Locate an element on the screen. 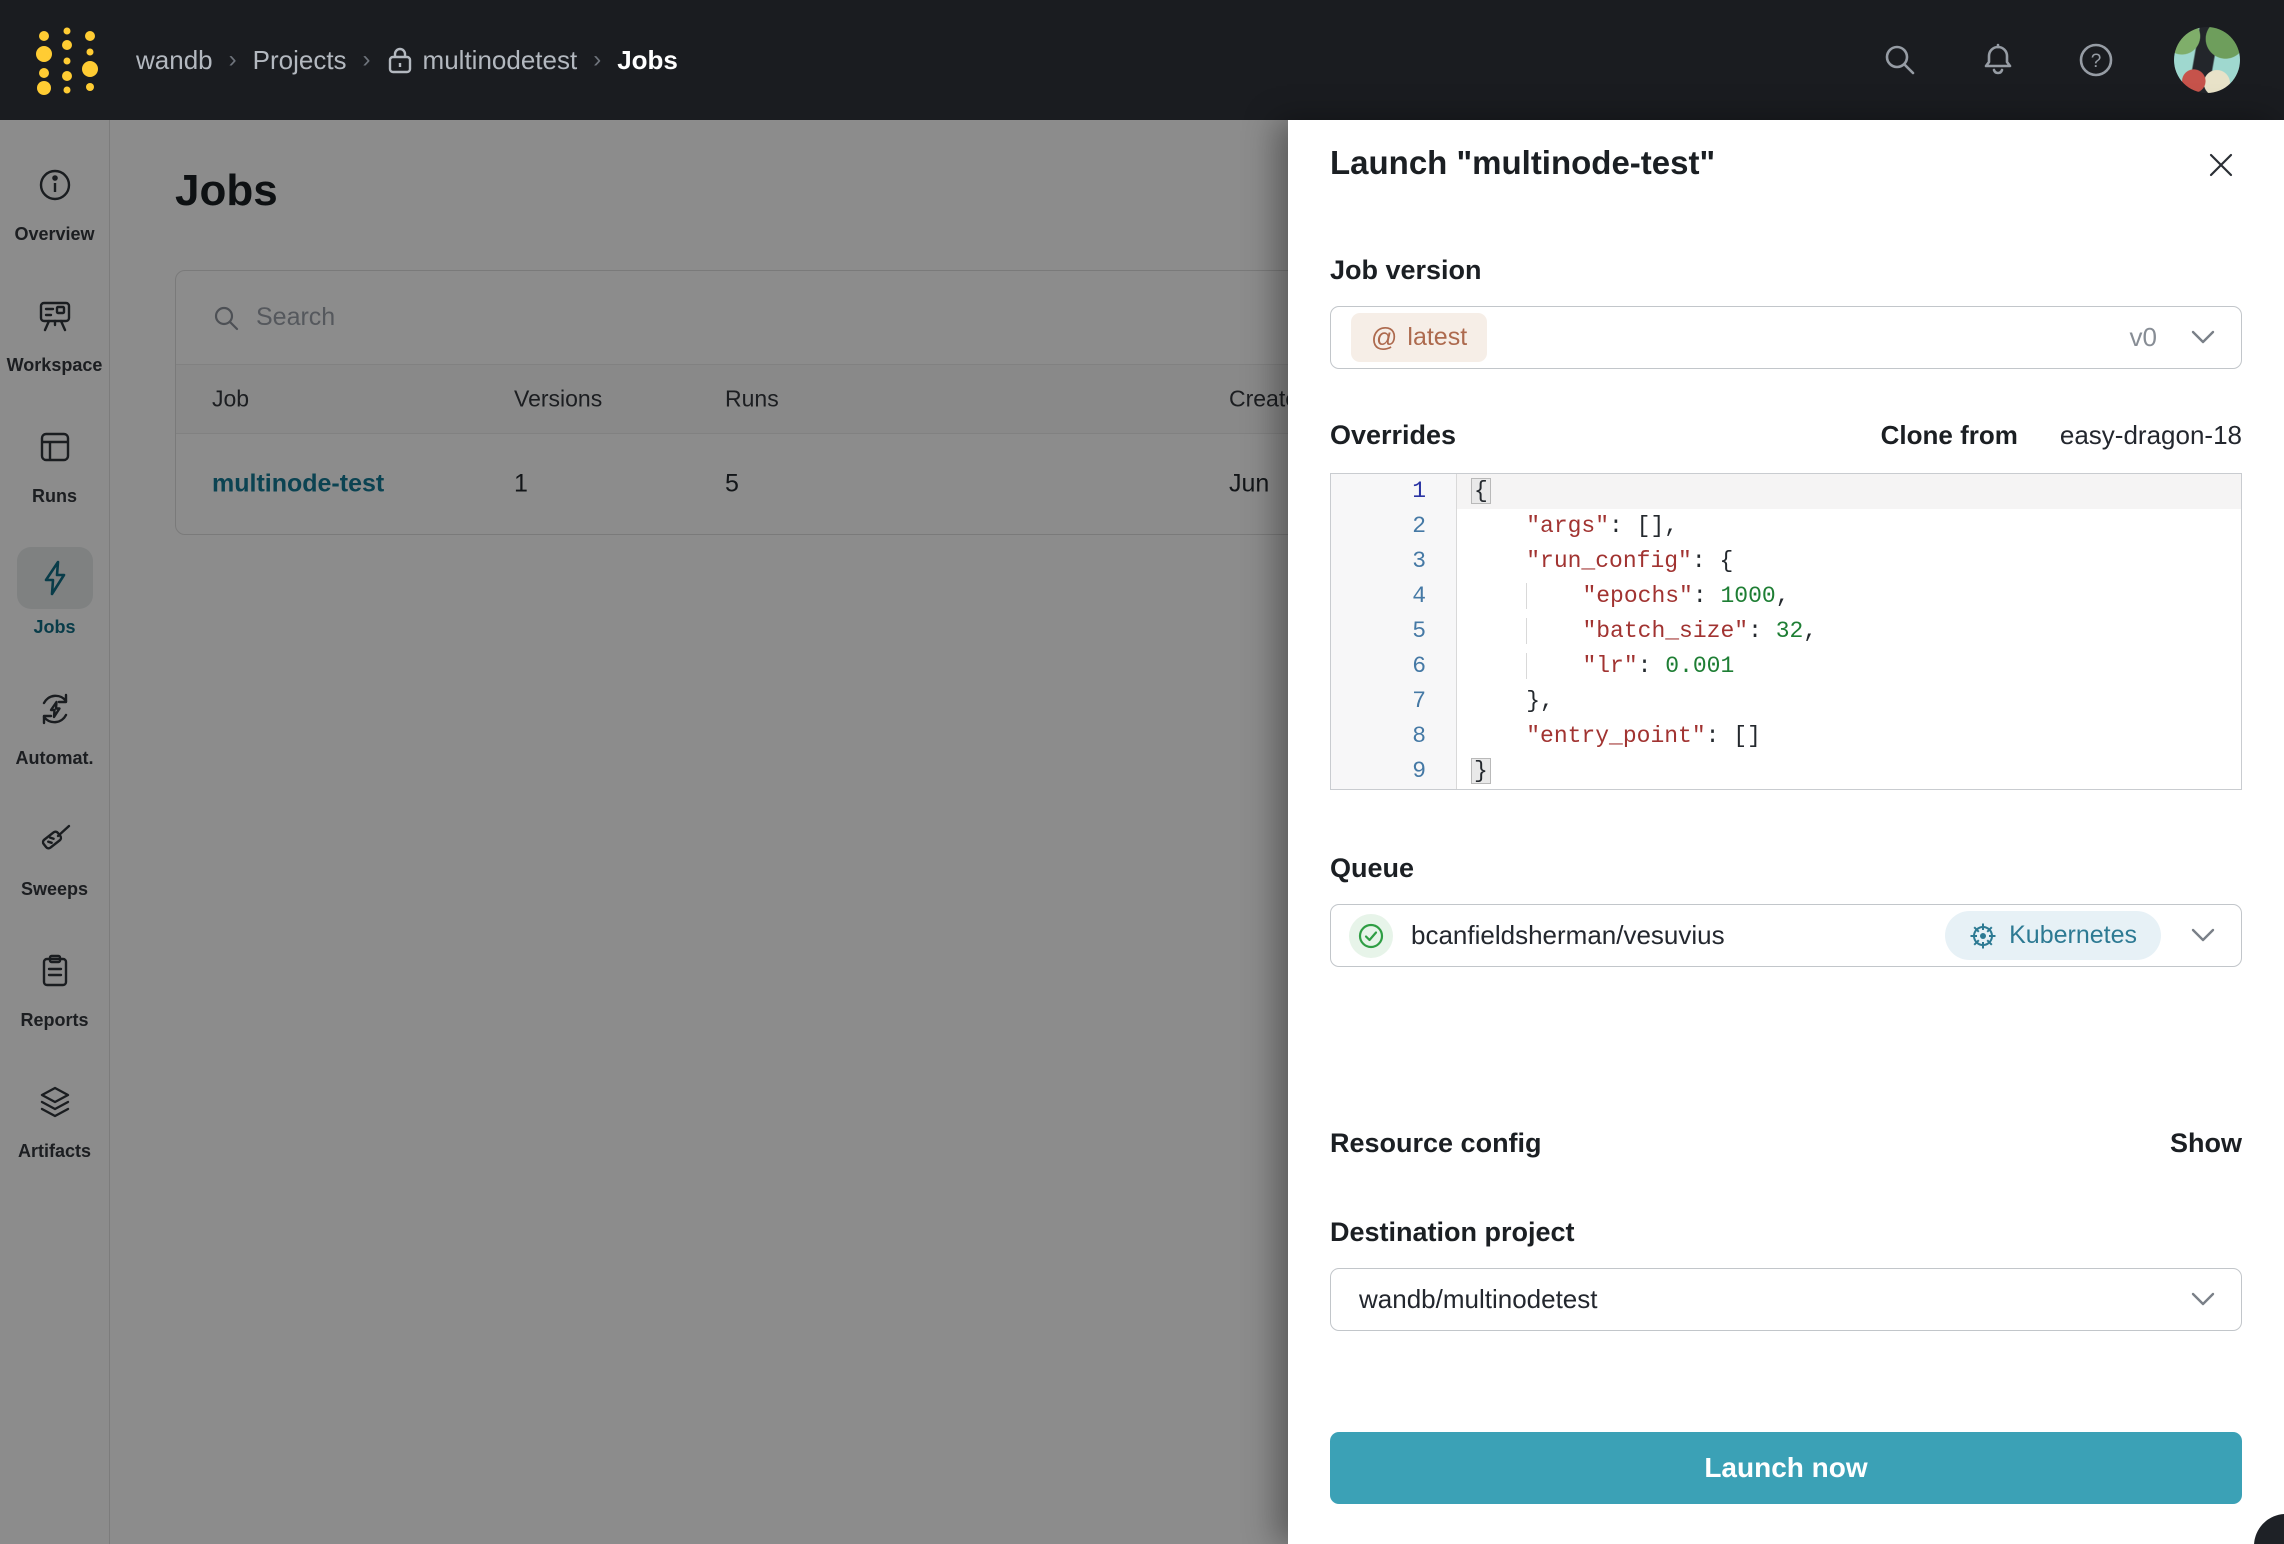 The height and width of the screenshot is (1544, 2284). breadcrumb-wandb: wandb is located at coordinates (174, 60).